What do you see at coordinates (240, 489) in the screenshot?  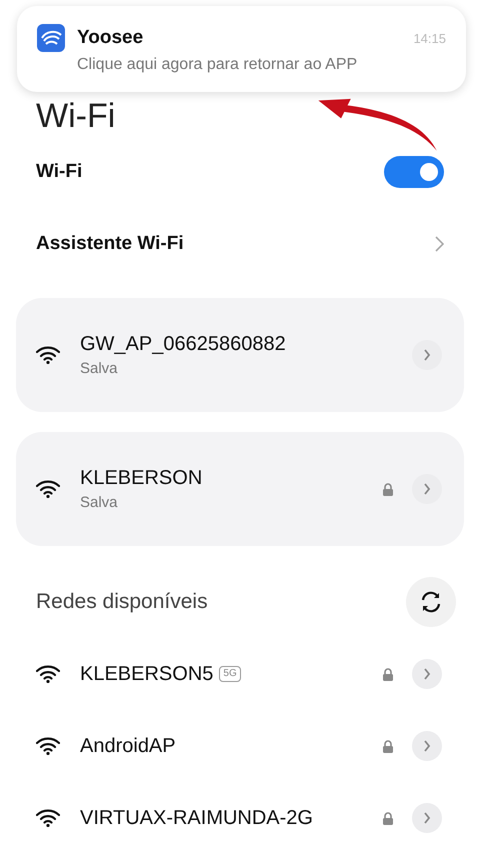 I see `saved-network-card: KLEBERSON Salva` at bounding box center [240, 489].